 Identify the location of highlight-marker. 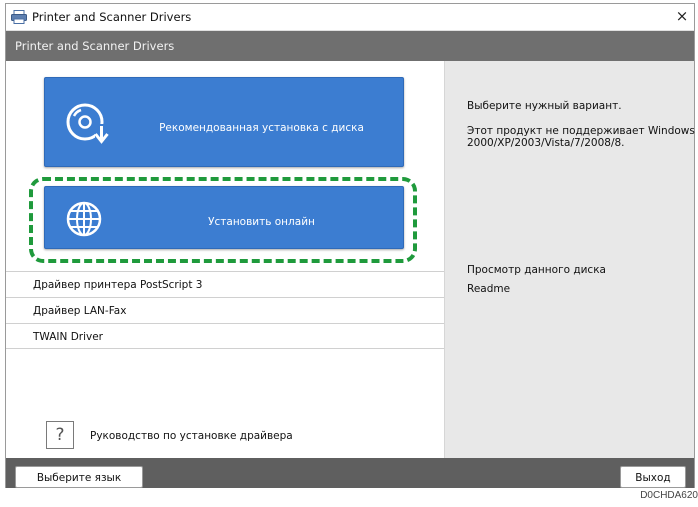
(223, 220).